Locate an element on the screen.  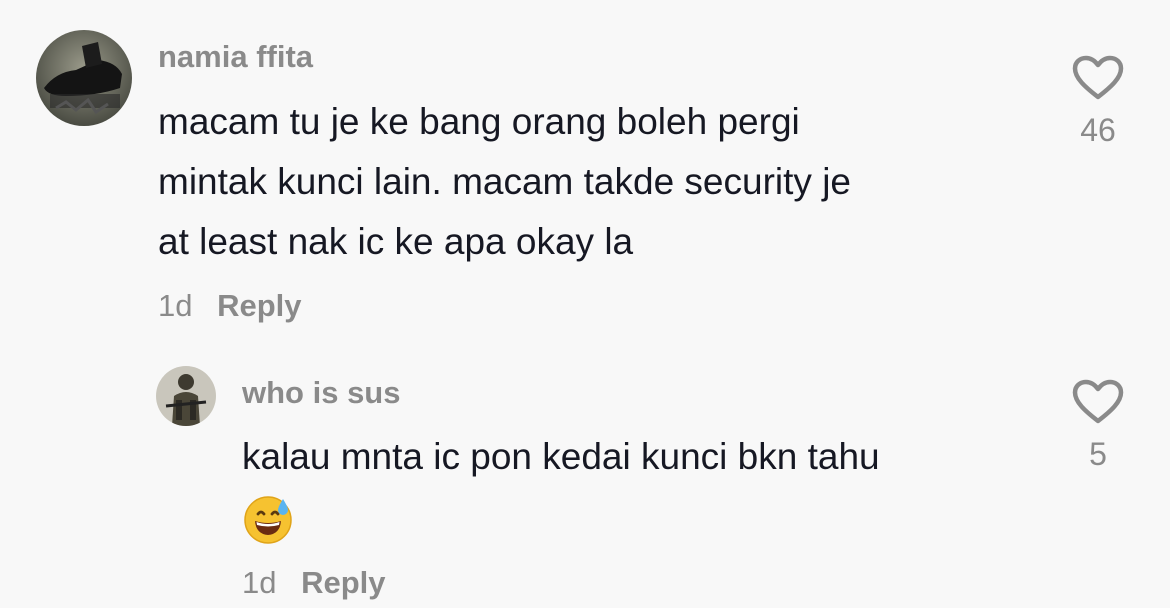
like-control: 46 is located at coordinates (1098, 101).